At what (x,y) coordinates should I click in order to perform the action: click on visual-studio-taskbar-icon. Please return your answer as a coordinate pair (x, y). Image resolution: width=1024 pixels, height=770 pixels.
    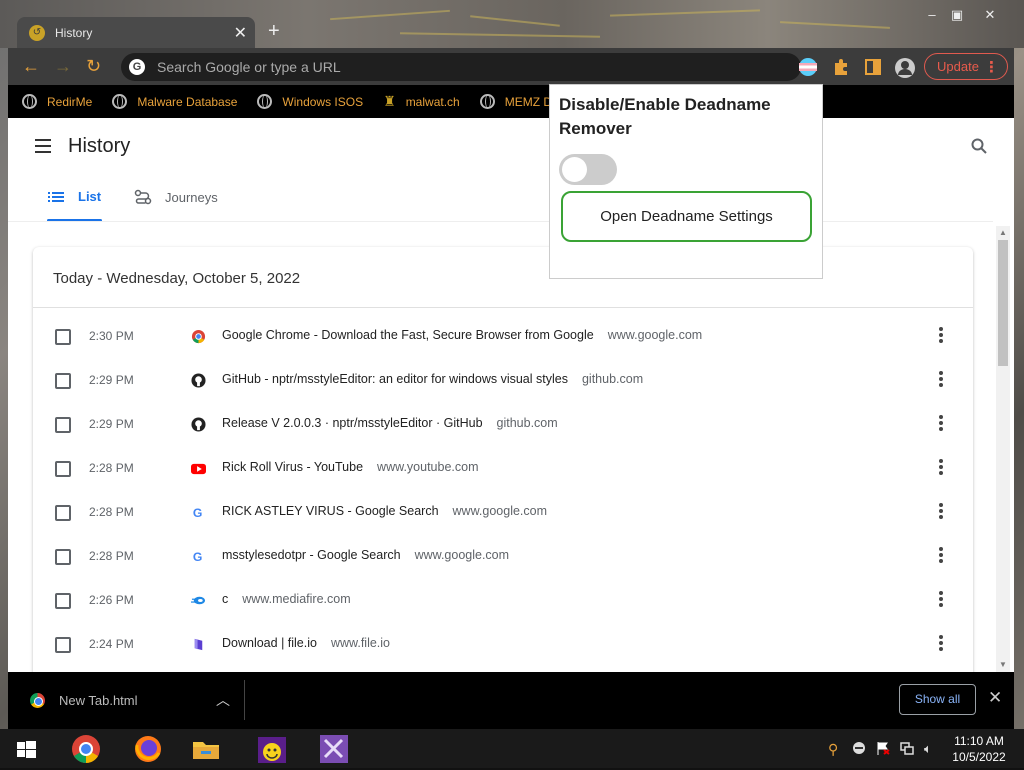
    Looking at the image, I should click on (334, 749).